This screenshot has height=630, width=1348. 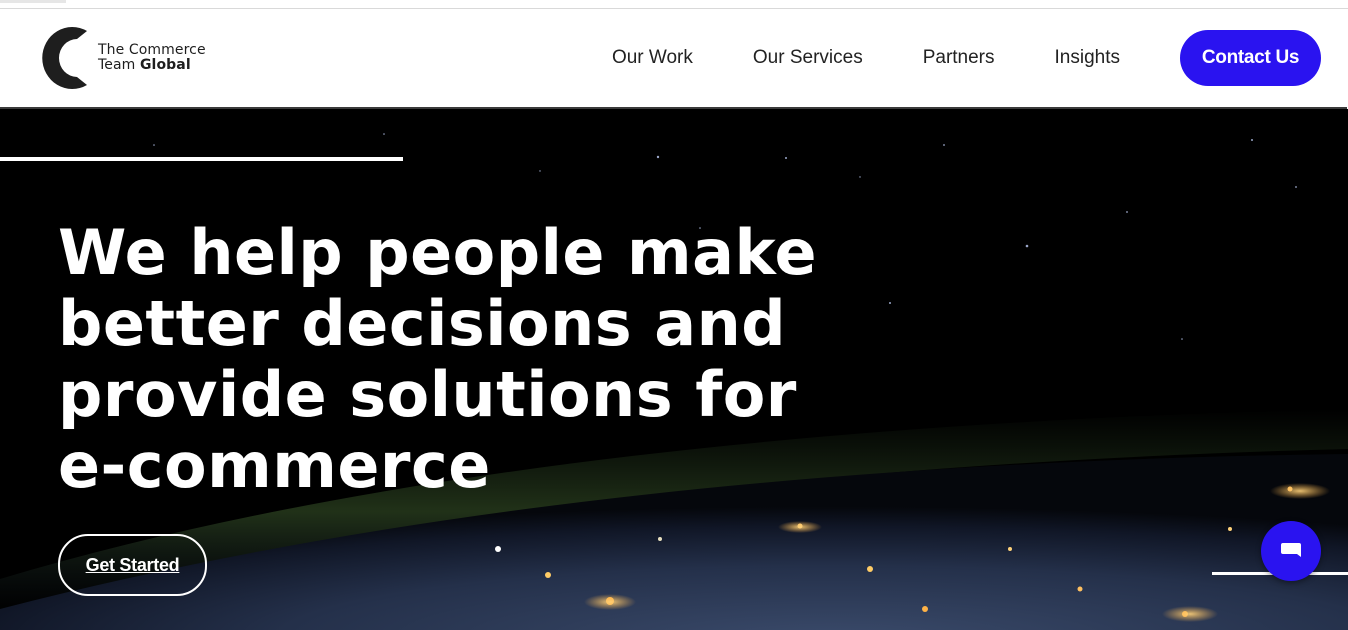 I want to click on brand-line-2: Team Global, so click(x=152, y=65).